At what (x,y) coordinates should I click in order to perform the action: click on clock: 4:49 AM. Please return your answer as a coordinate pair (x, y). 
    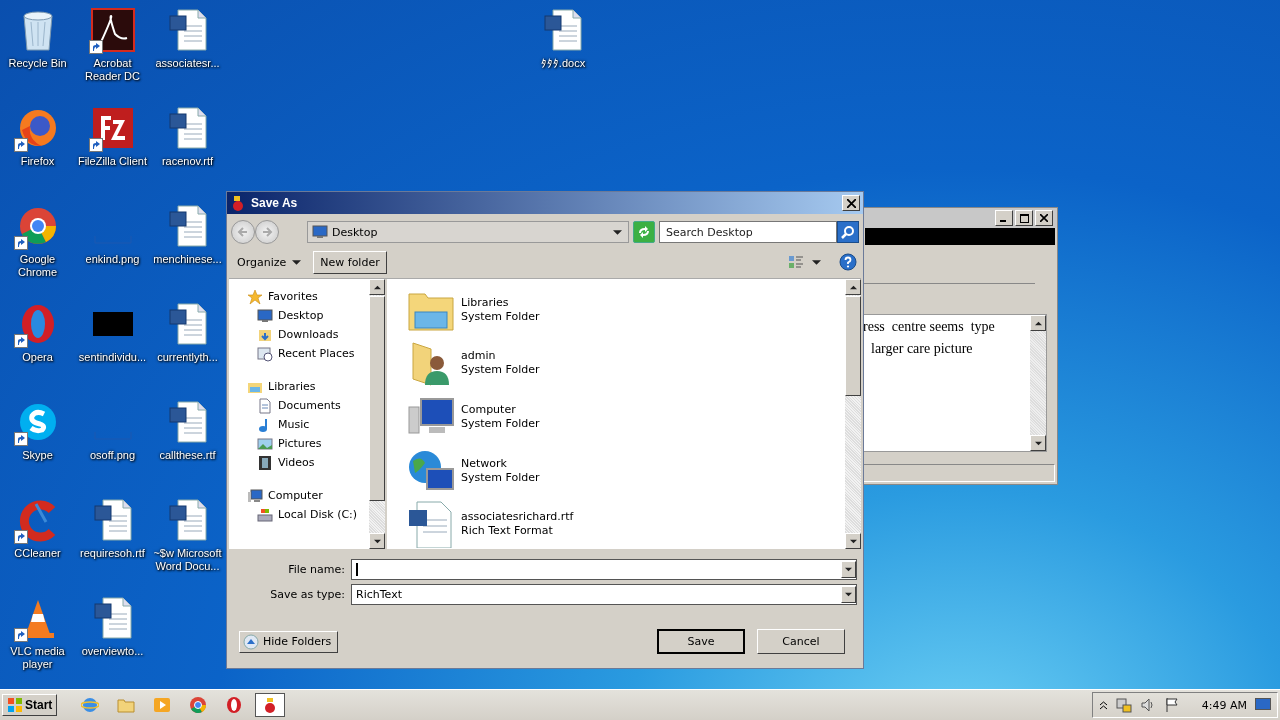
    Looking at the image, I should click on (1224, 705).